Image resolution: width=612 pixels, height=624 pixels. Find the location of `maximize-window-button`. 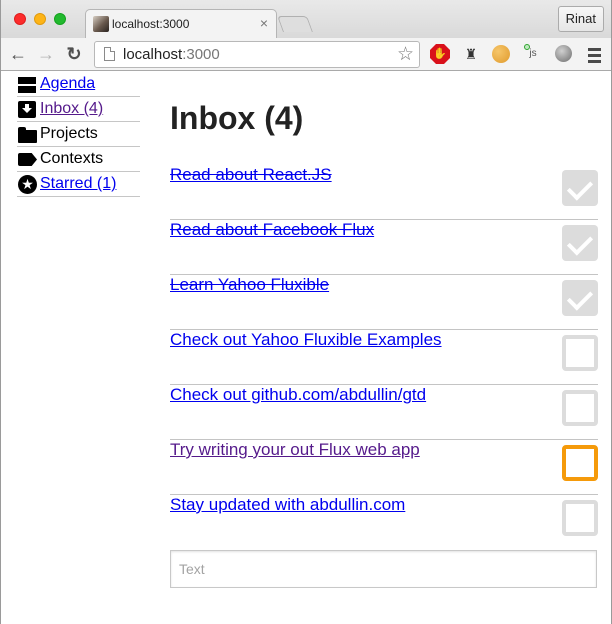

maximize-window-button is located at coordinates (60, 19).